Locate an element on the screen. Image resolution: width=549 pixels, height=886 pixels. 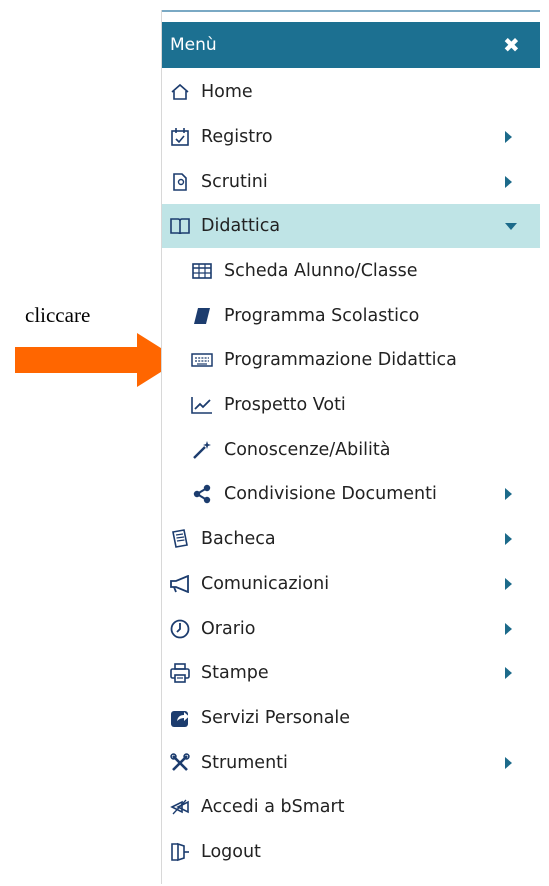
tools-icon is located at coordinates (180, 763).